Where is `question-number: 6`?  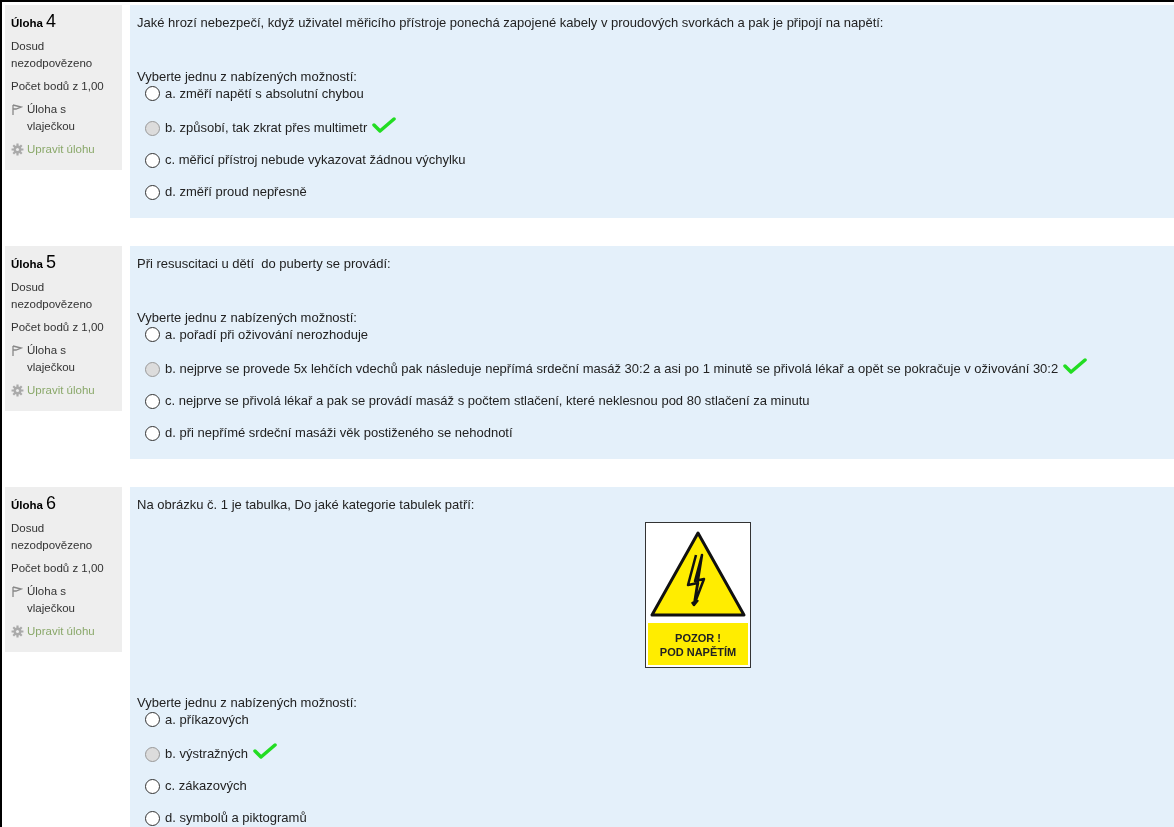 question-number: 6 is located at coordinates (50, 503).